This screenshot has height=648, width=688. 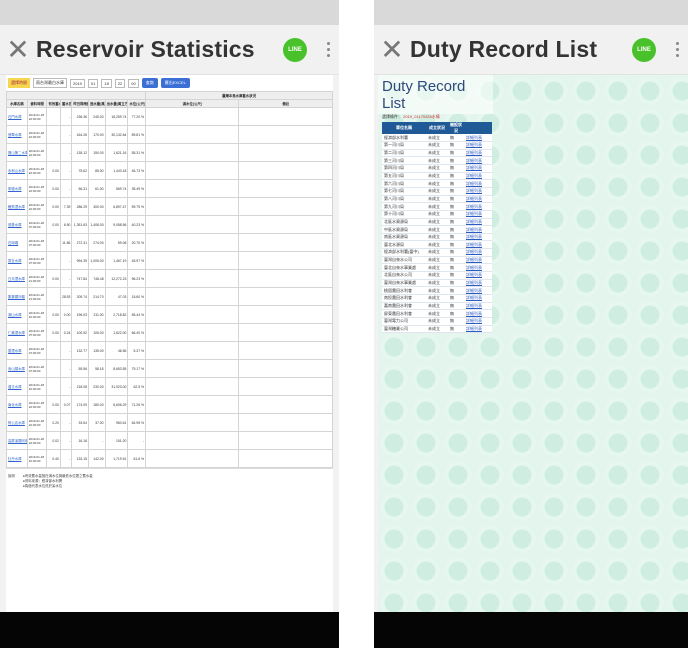 I want to click on reservoir-link: 高屏溪攔河堰, so click(x=17, y=440).